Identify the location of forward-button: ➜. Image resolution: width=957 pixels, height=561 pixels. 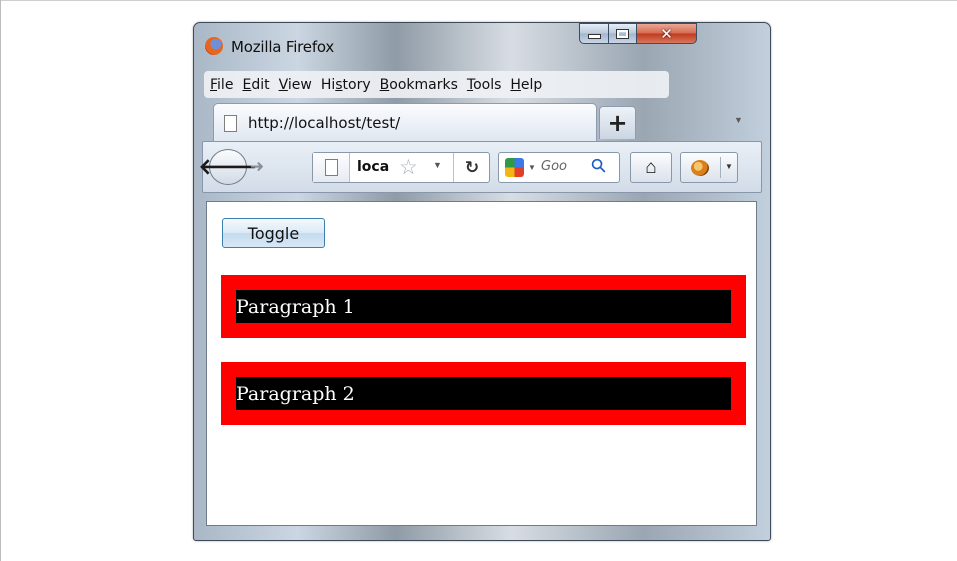
(257, 167).